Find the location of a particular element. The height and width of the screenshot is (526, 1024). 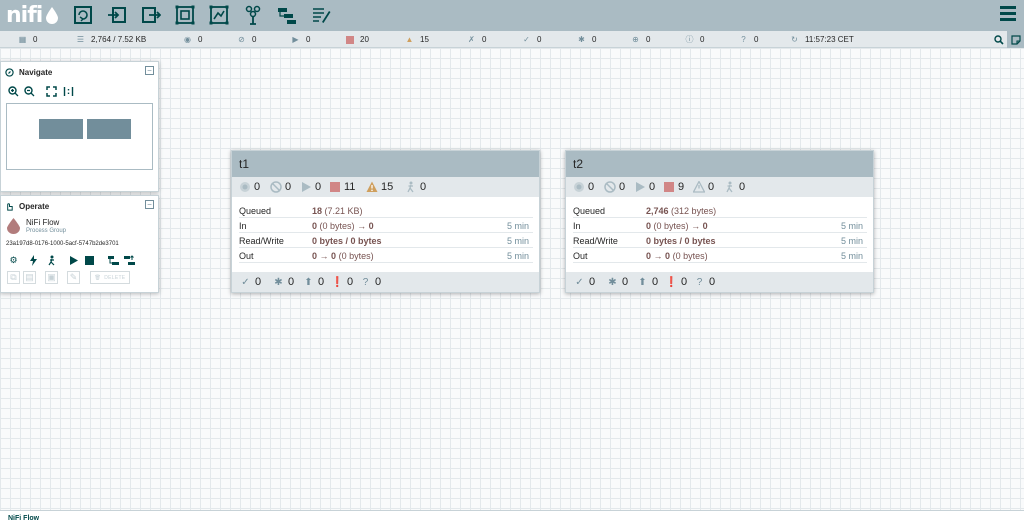

refresh-icon: ↻ is located at coordinates (794, 39).